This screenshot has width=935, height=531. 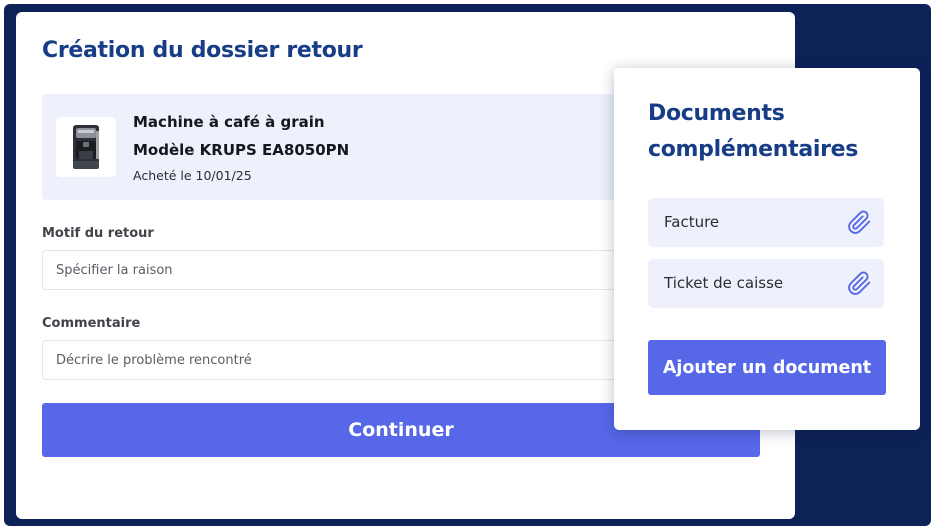 What do you see at coordinates (753, 132) in the screenshot?
I see `documents-title: Documents complémentaires` at bounding box center [753, 132].